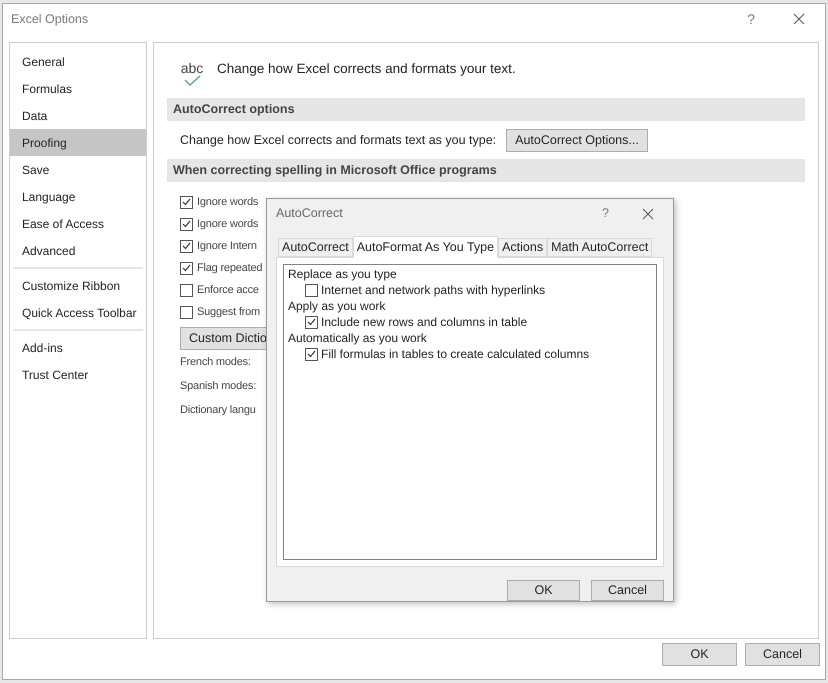 Image resolution: width=828 pixels, height=683 pixels. Describe the element at coordinates (49, 19) in the screenshot. I see `window-title: Excel Options` at that location.